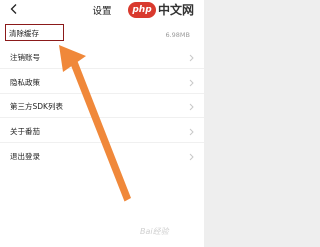 This screenshot has width=320, height=247. What do you see at coordinates (102, 157) in the screenshot?
I see `logout-row: 退出登录` at bounding box center [102, 157].